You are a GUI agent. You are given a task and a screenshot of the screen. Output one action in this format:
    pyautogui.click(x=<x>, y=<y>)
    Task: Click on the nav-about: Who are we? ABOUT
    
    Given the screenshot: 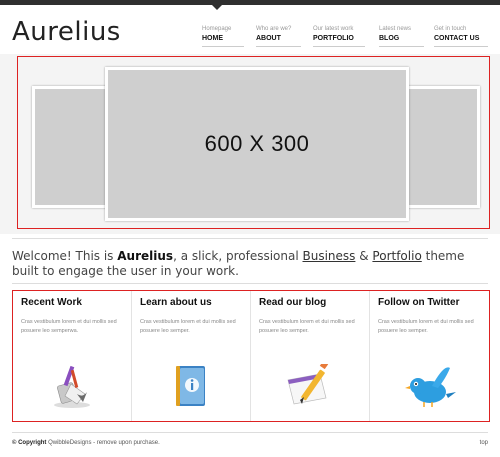 What is the action you would take?
    pyautogui.click(x=278, y=36)
    